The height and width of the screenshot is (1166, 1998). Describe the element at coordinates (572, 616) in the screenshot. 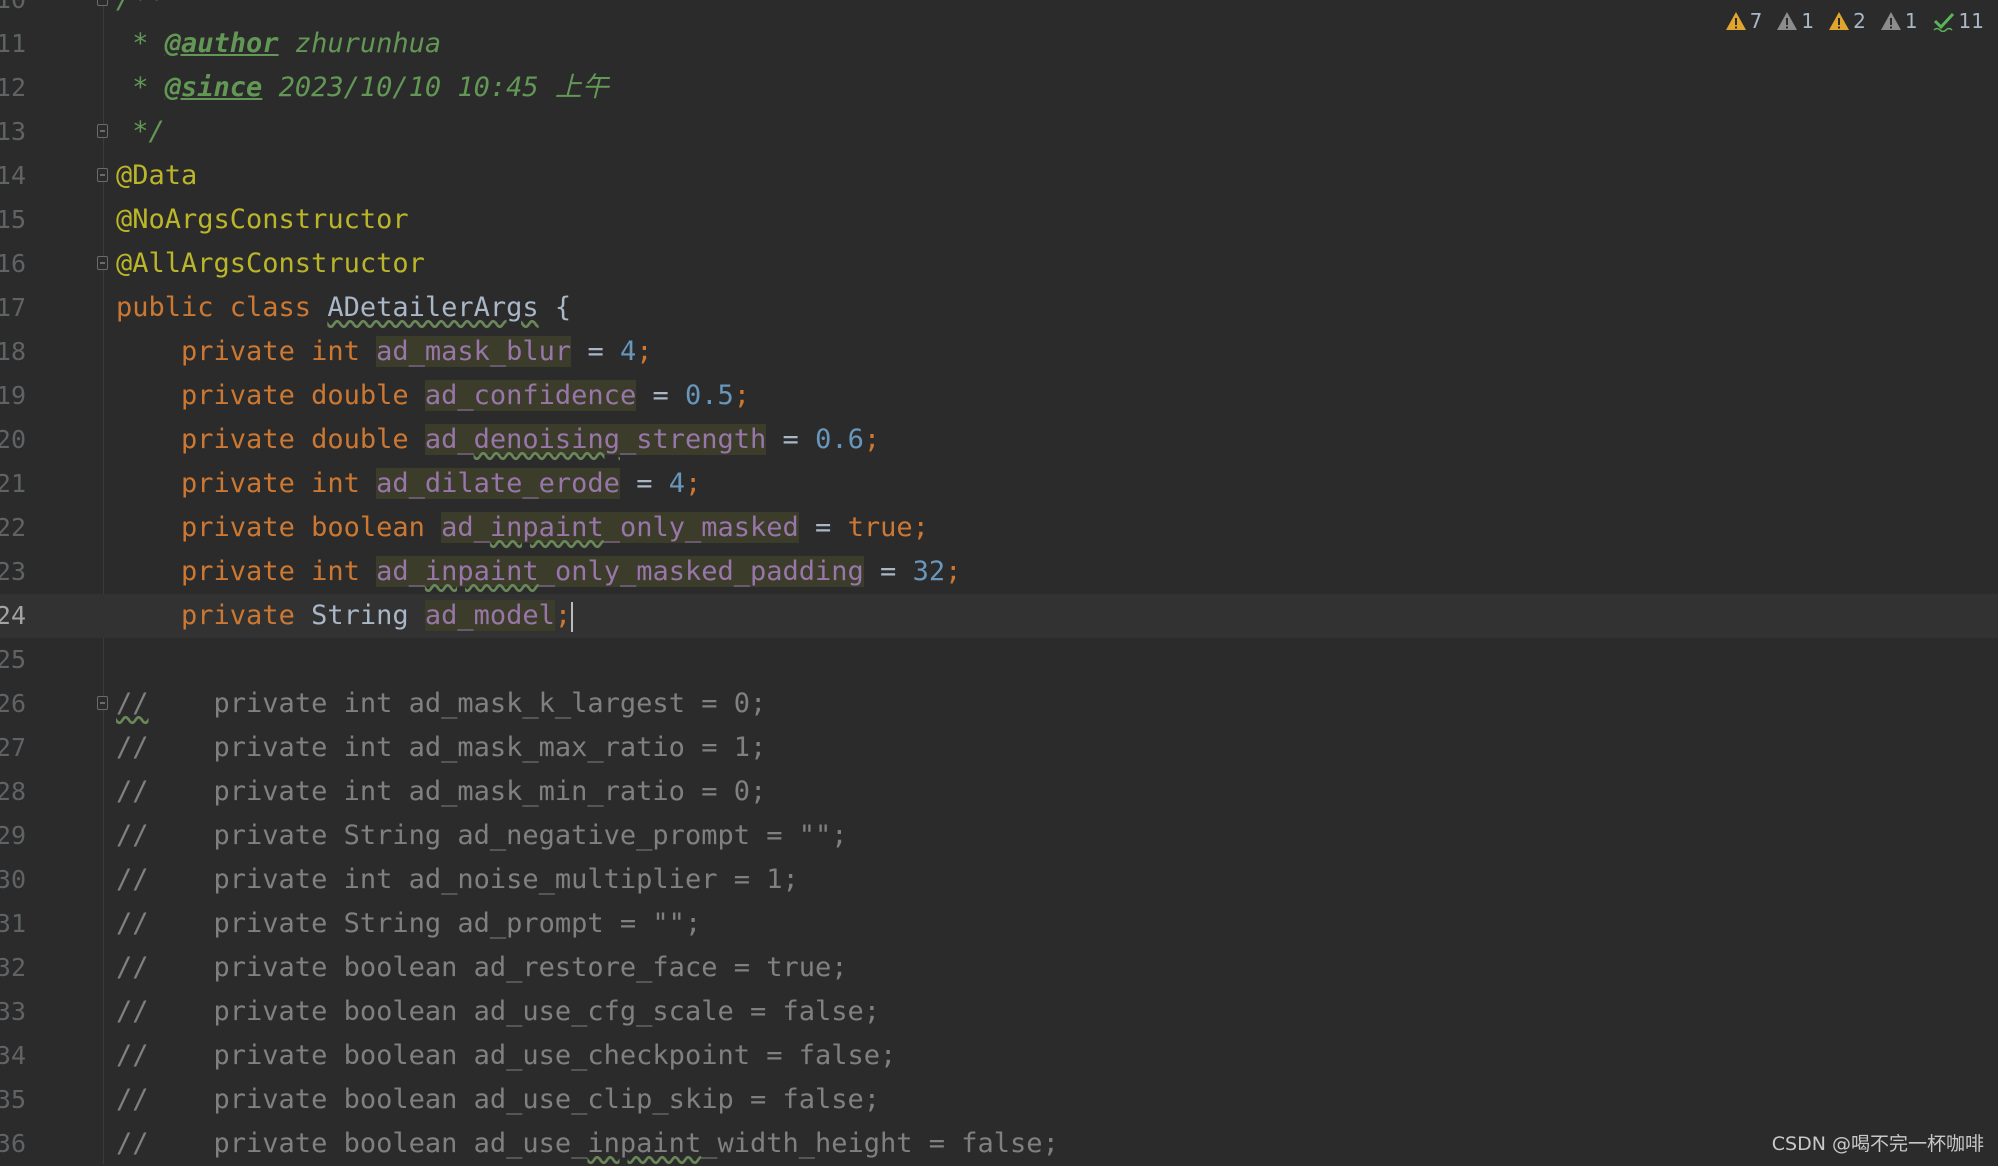

I see `text-cursor` at that location.